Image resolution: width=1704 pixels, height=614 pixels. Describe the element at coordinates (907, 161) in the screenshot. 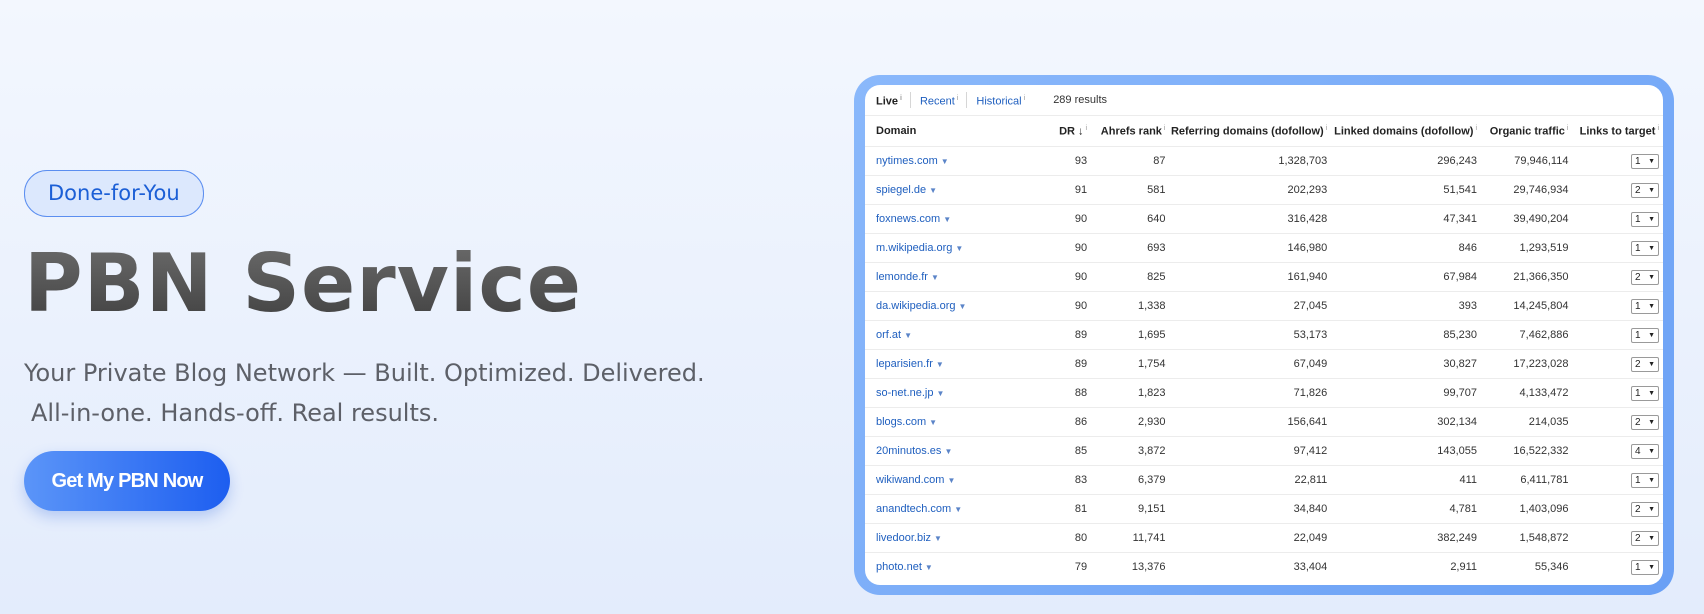

I see `domain-link: nytimes.com` at that location.